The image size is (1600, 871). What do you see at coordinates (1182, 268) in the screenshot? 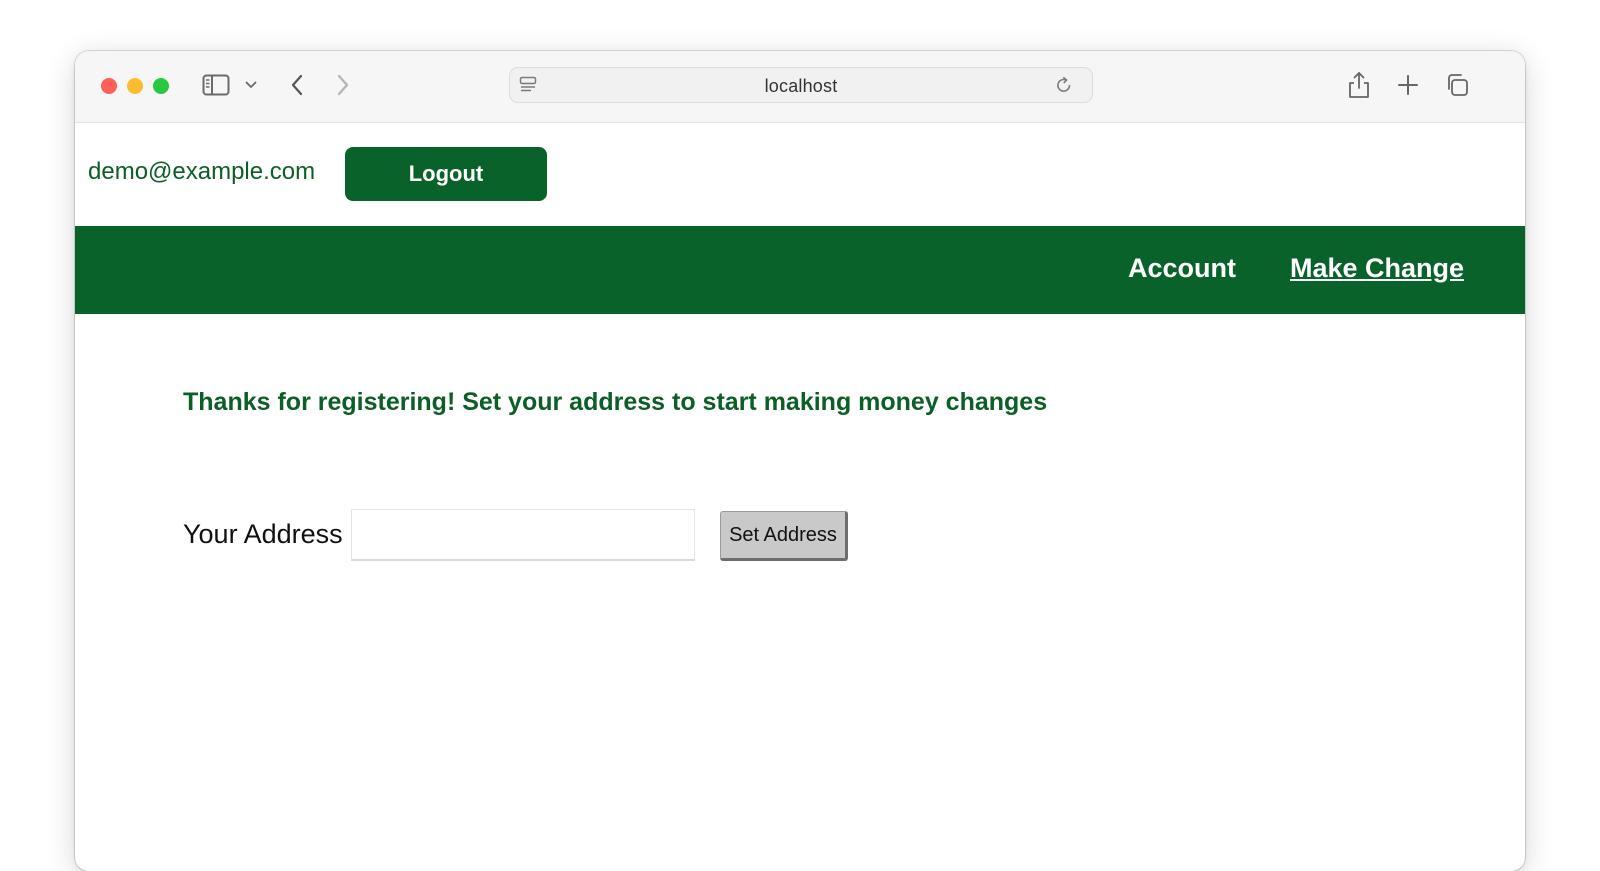
I see `nav-link-account: Account` at bounding box center [1182, 268].